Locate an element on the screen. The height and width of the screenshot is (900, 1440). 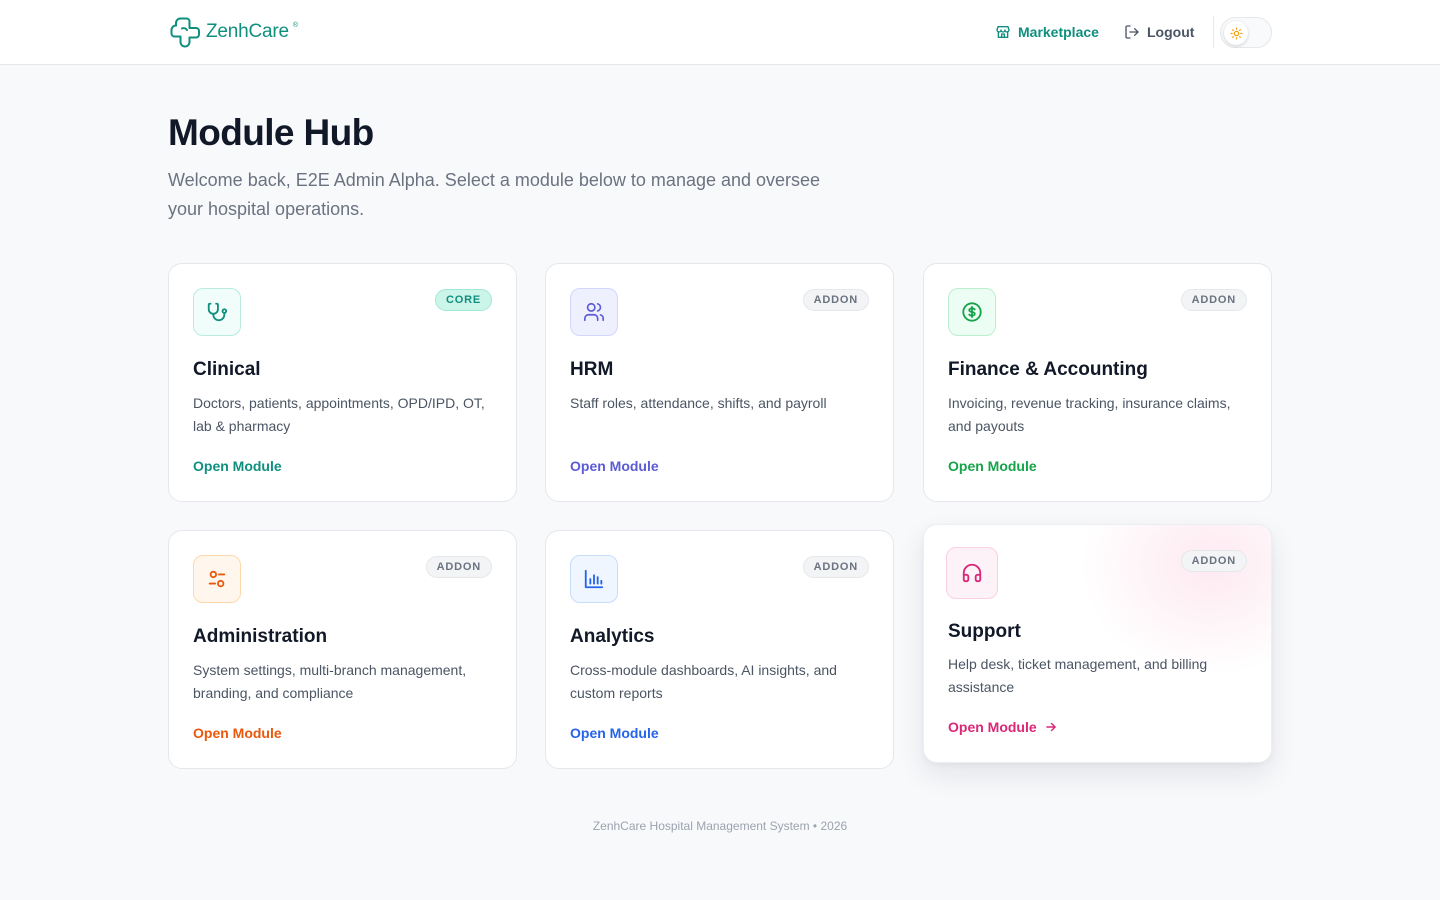
module-title: Clinical is located at coordinates (227, 369).